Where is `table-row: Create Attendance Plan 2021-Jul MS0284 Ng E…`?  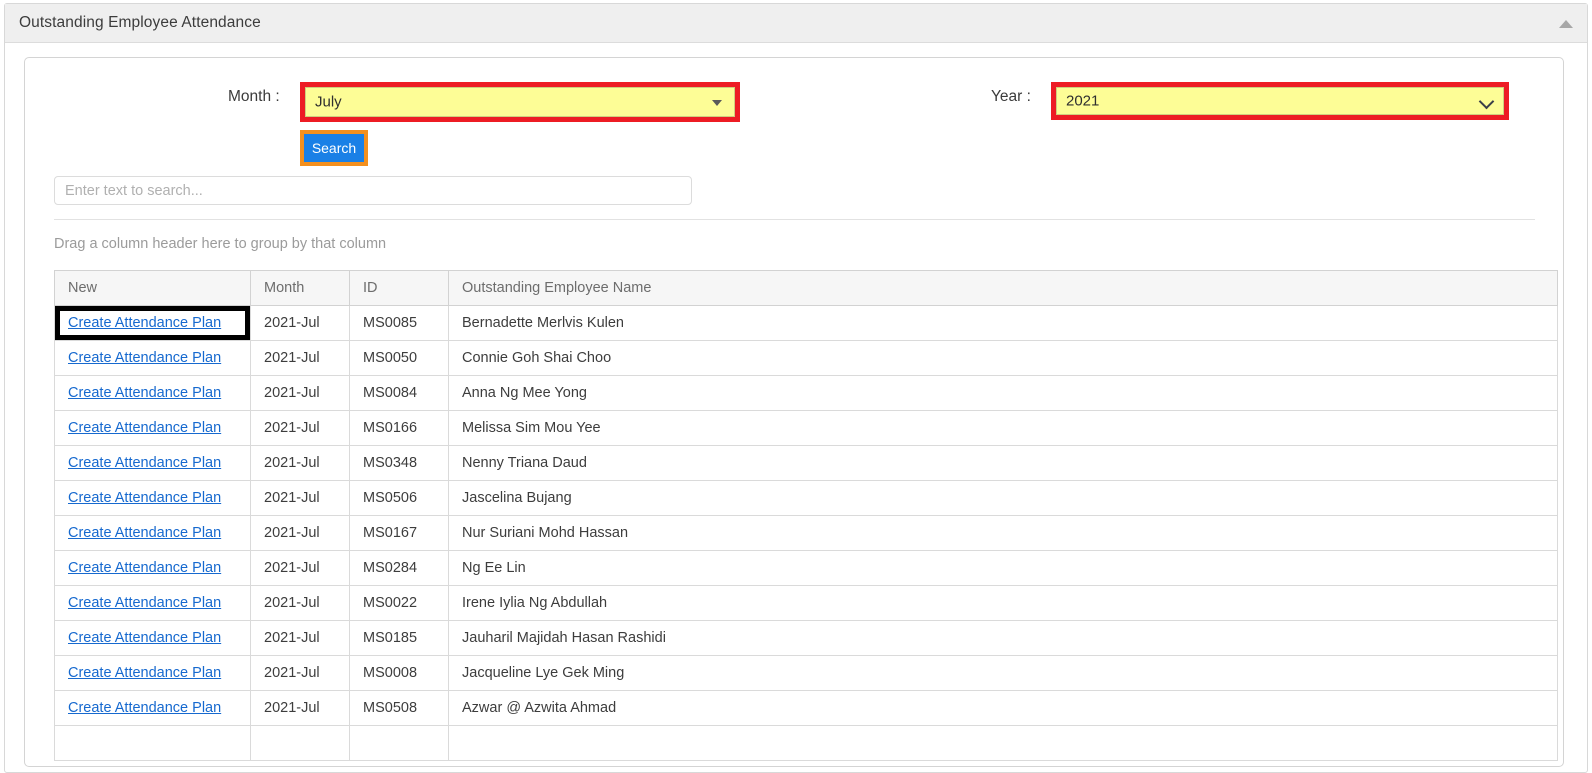 table-row: Create Attendance Plan 2021-Jul MS0284 Ng E… is located at coordinates (806, 568).